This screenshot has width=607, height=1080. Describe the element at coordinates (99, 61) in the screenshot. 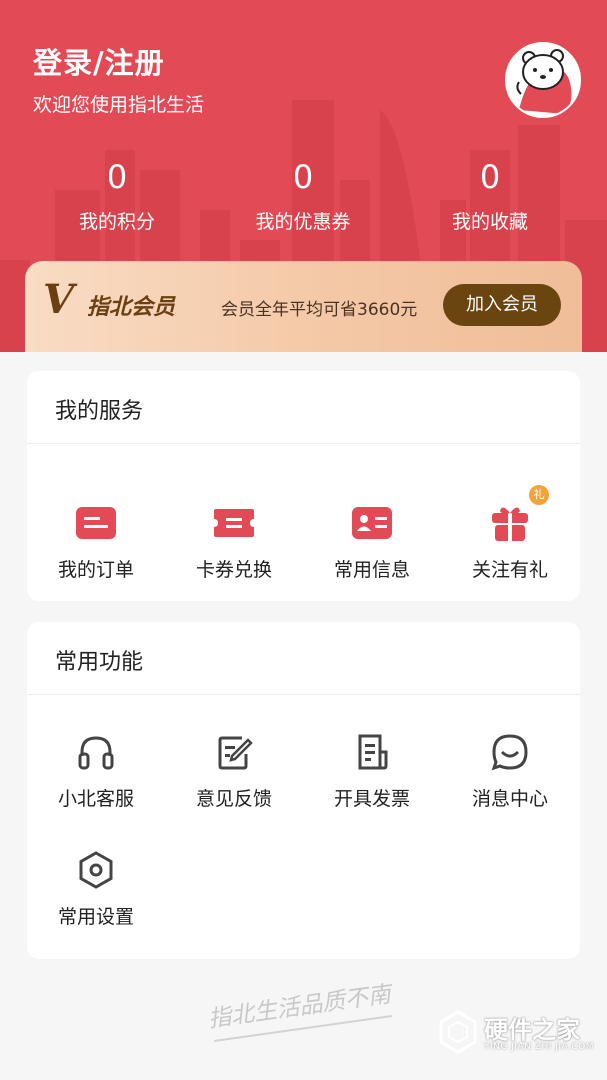

I see `login-register-link: 登录/注册` at that location.